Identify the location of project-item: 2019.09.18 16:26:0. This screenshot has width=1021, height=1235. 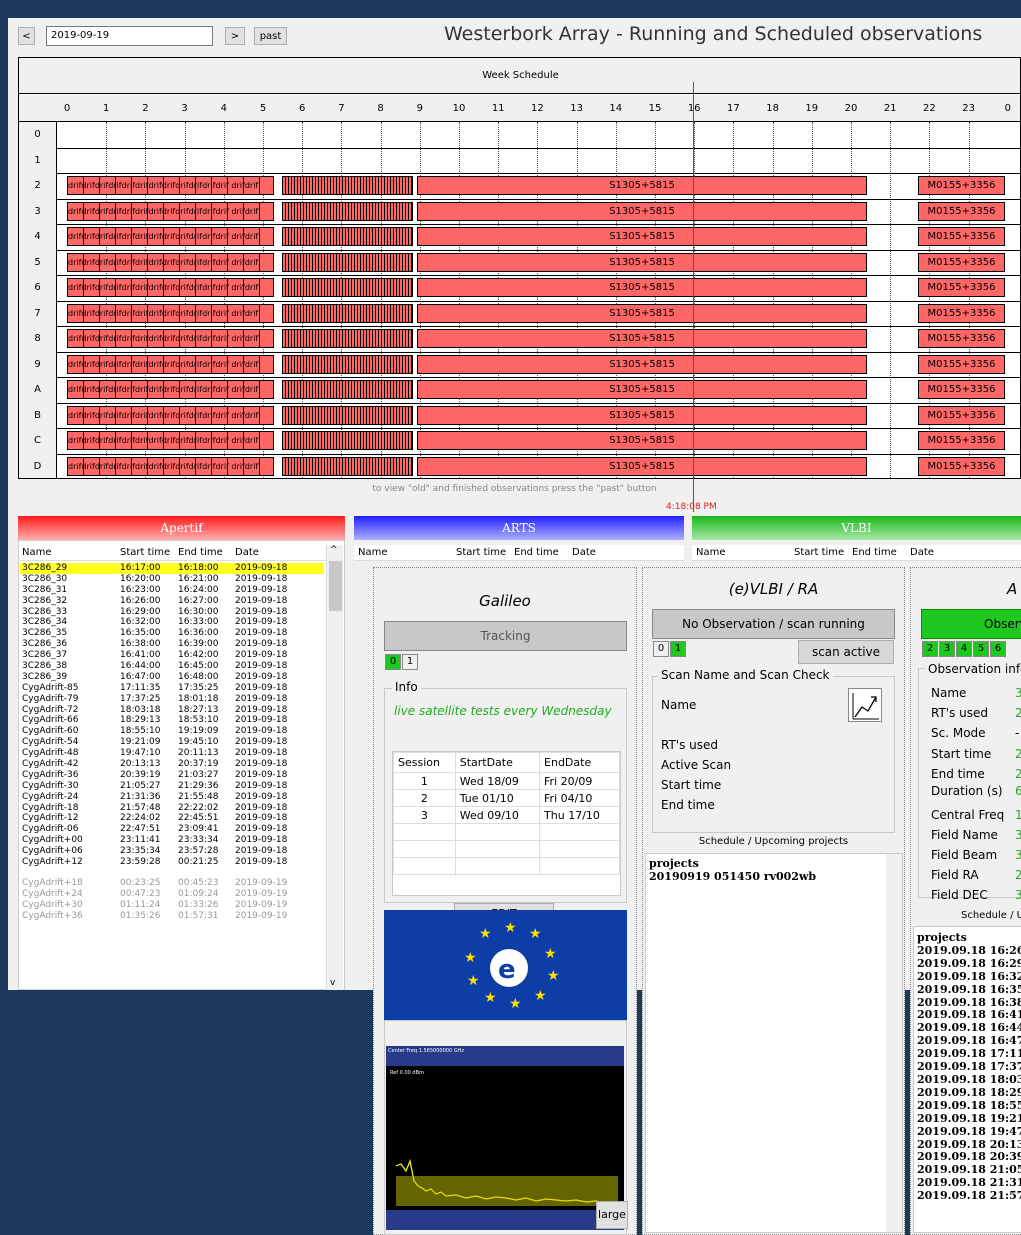
(967, 951).